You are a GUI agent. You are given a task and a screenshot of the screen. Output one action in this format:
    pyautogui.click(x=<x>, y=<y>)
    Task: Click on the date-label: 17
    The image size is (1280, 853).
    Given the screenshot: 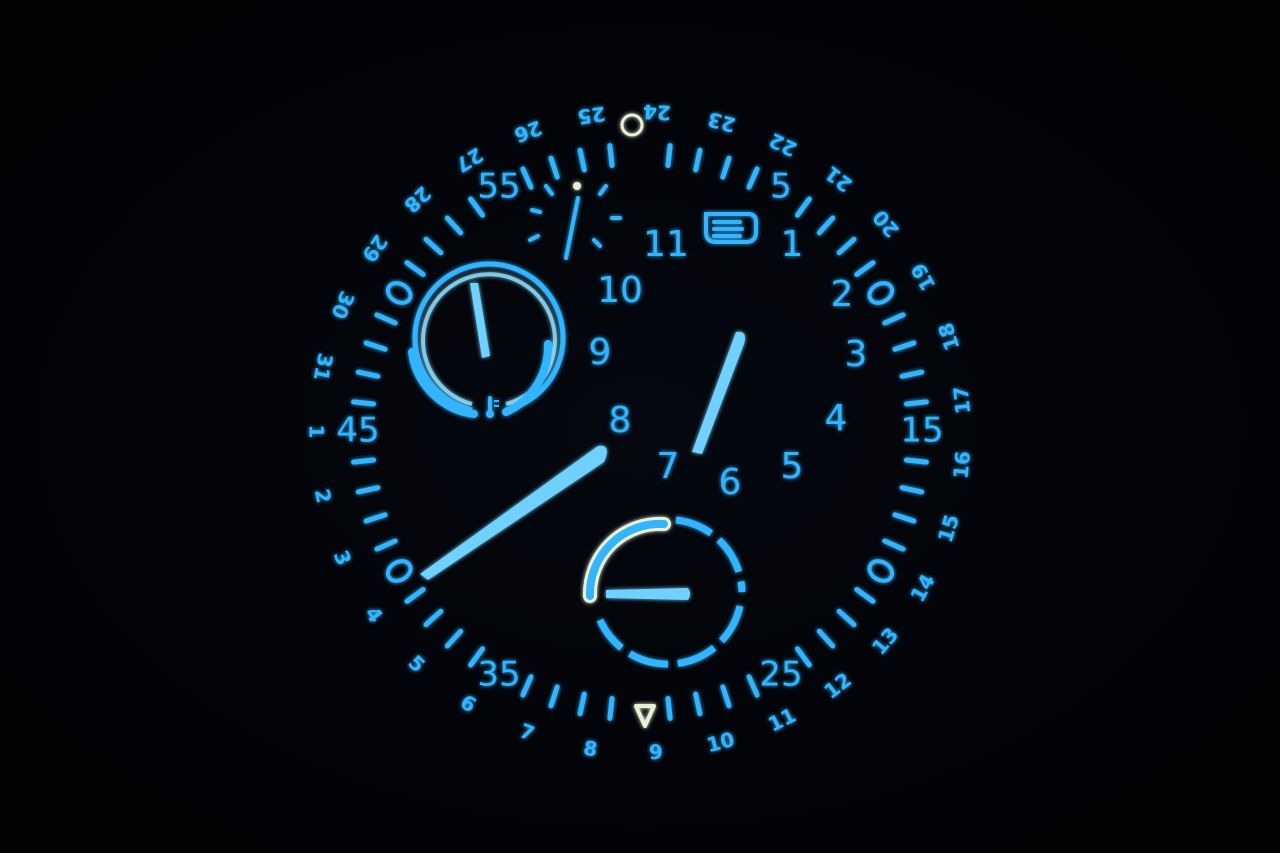 What is the action you would take?
    pyautogui.click(x=962, y=400)
    